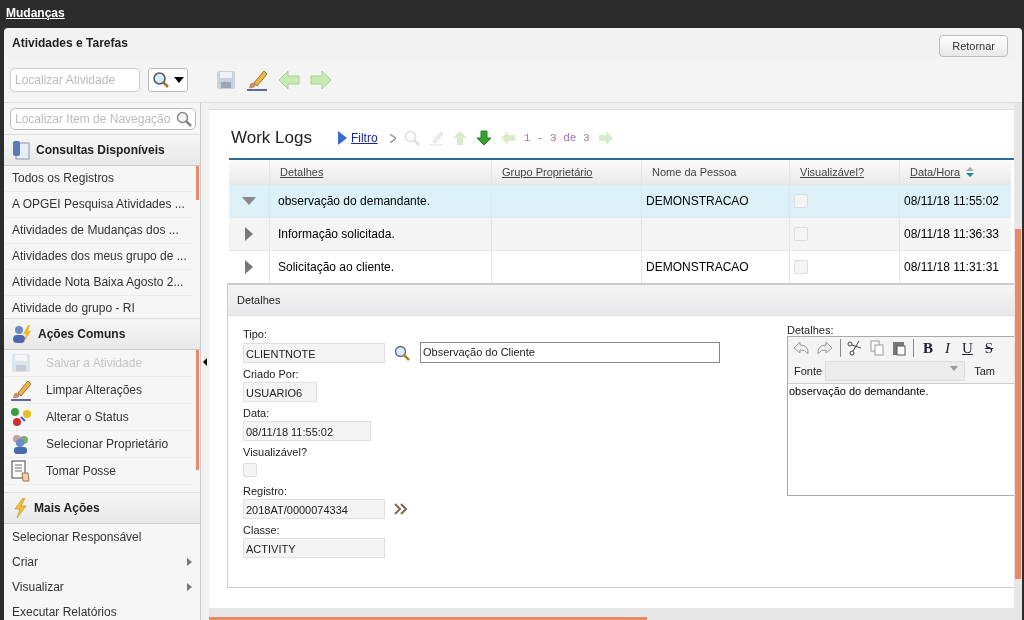 This screenshot has width=1024, height=620. Describe the element at coordinates (392, 138) in the screenshot. I see `chevron-icon` at that location.